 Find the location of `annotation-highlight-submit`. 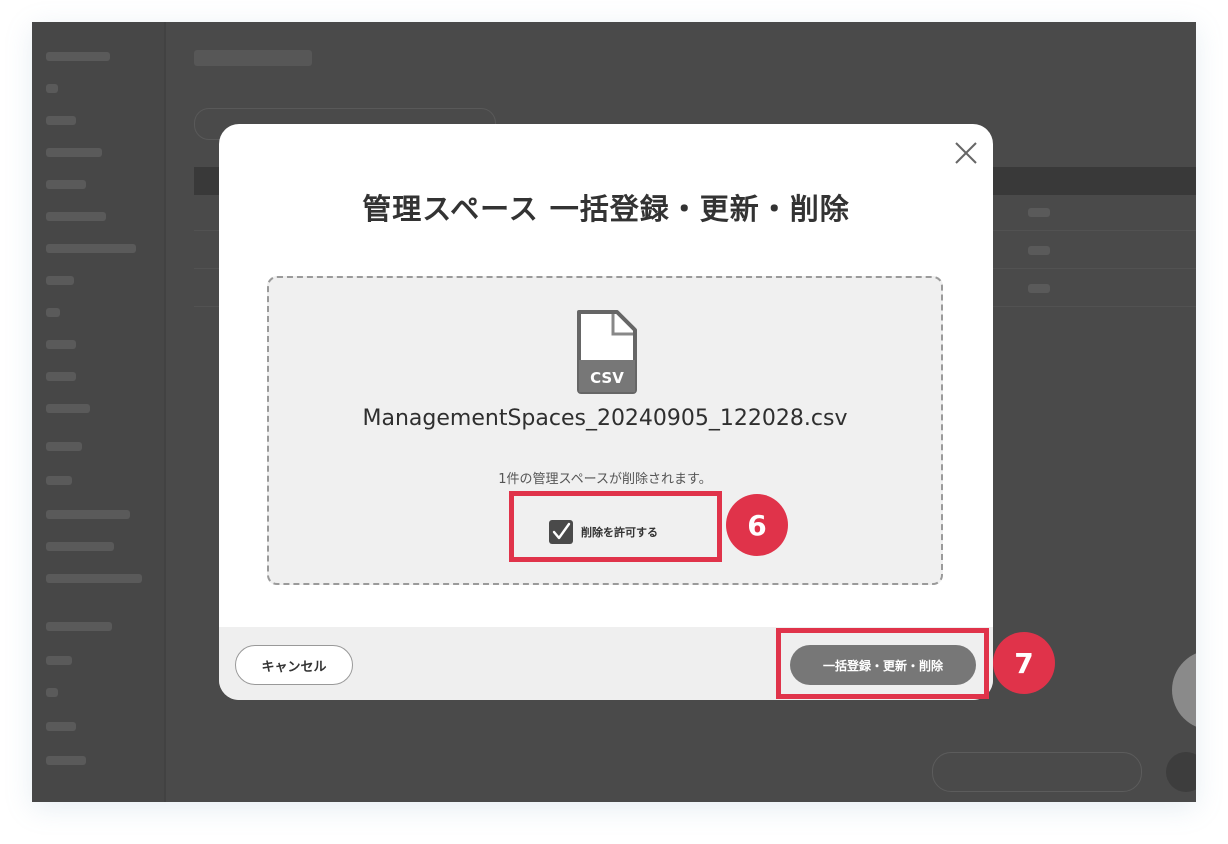

annotation-highlight-submit is located at coordinates (882, 663).